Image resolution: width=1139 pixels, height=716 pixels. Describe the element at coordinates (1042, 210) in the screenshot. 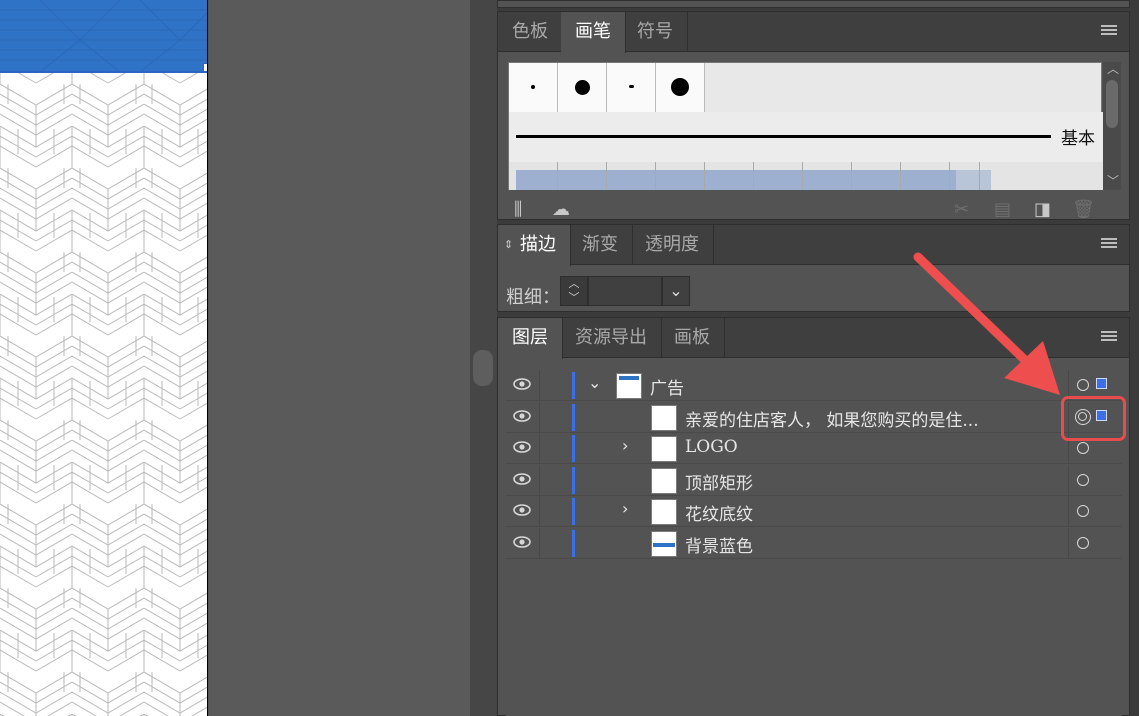

I see `new-brush-icon: ◨` at that location.